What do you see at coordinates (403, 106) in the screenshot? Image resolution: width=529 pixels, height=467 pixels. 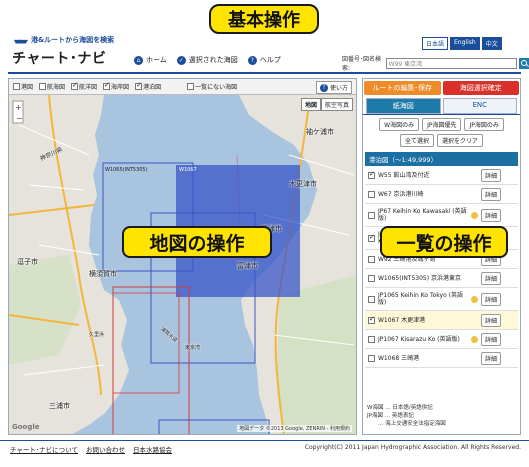 I see `tab-paper-chart: 紙海図` at bounding box center [403, 106].